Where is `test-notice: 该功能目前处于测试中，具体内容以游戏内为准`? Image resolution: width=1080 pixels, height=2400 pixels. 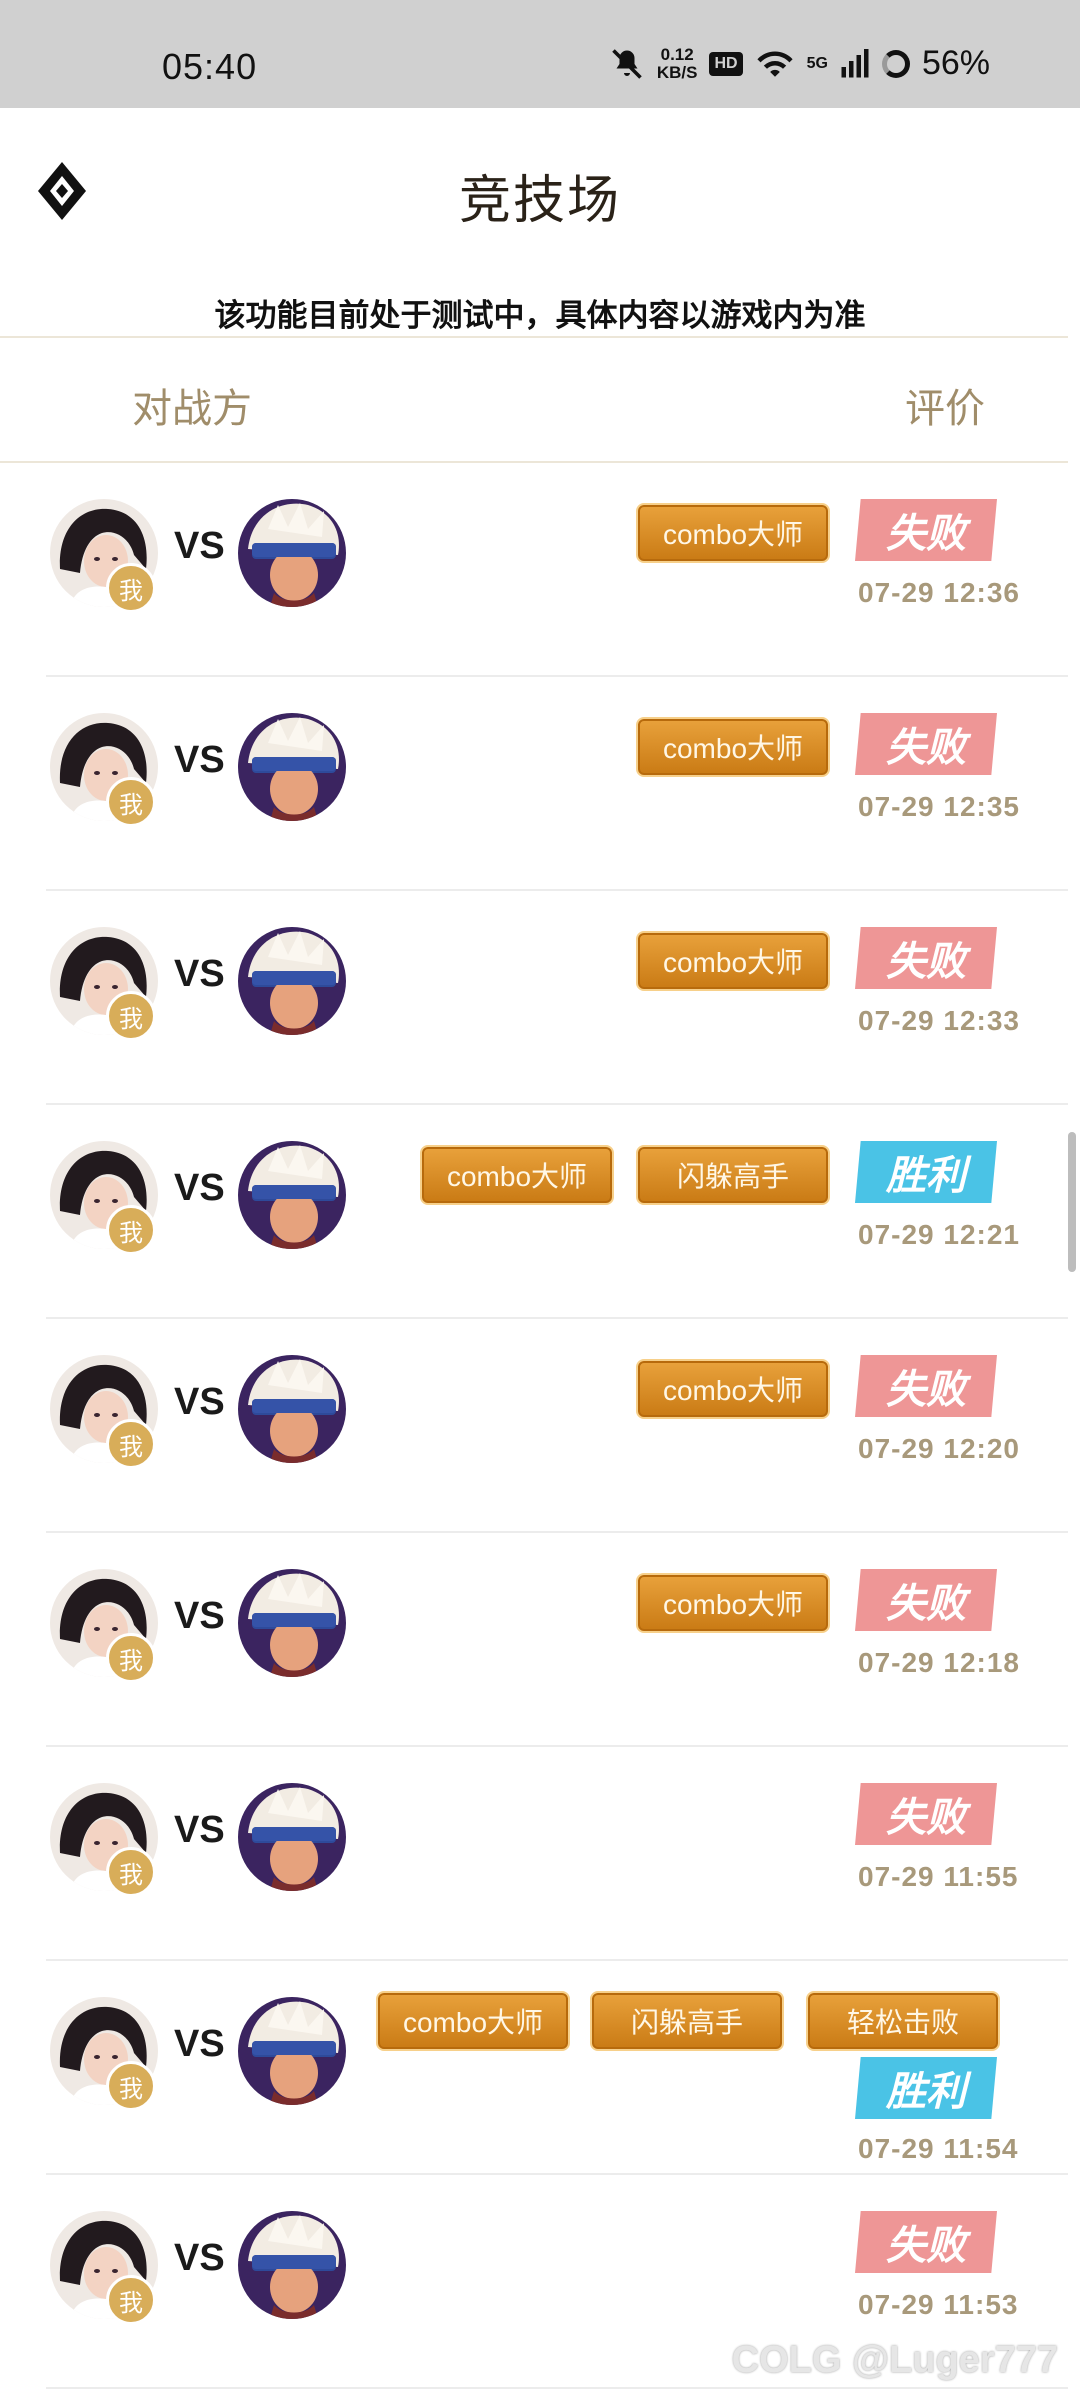
test-notice: 该功能目前处于测试中，具体内容以游戏内为准 is located at coordinates (540, 315).